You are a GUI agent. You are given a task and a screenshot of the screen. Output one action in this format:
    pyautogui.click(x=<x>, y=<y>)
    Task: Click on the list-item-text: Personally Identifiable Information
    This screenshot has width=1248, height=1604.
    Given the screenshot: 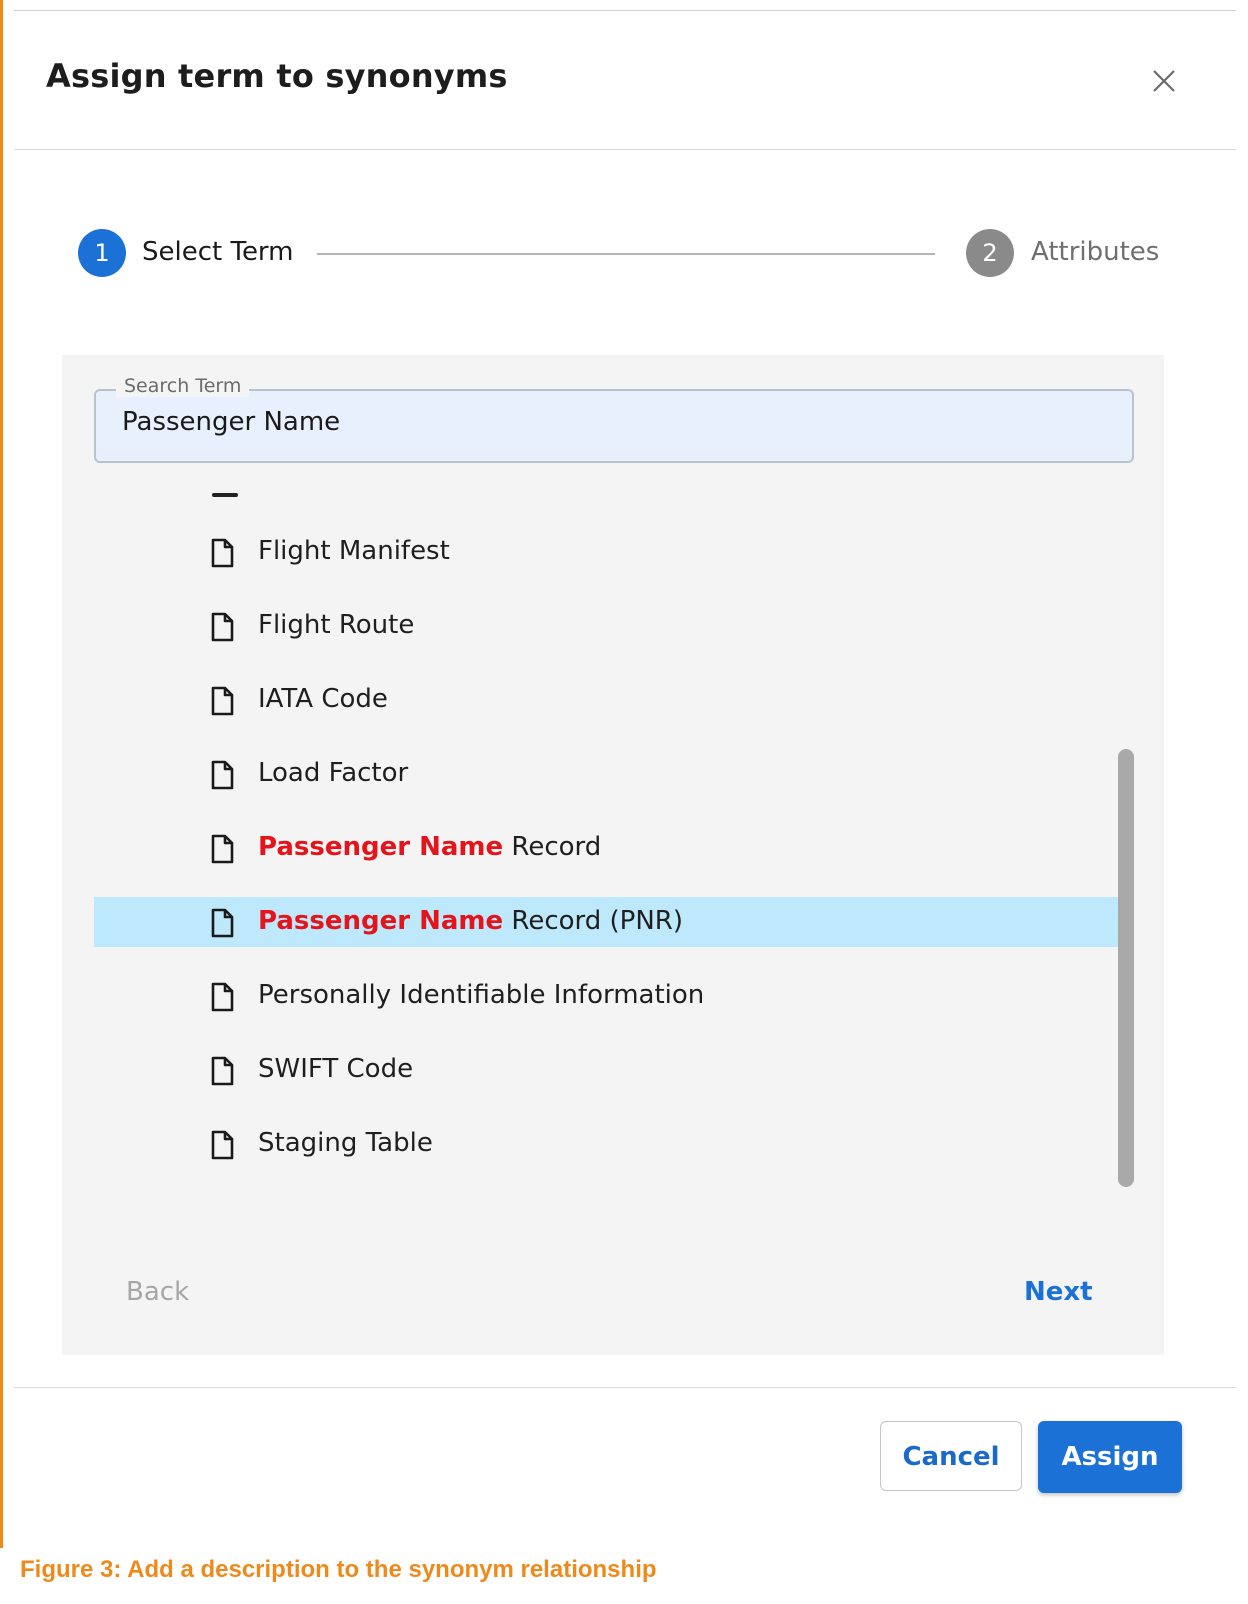 What is the action you would take?
    pyautogui.click(x=481, y=995)
    